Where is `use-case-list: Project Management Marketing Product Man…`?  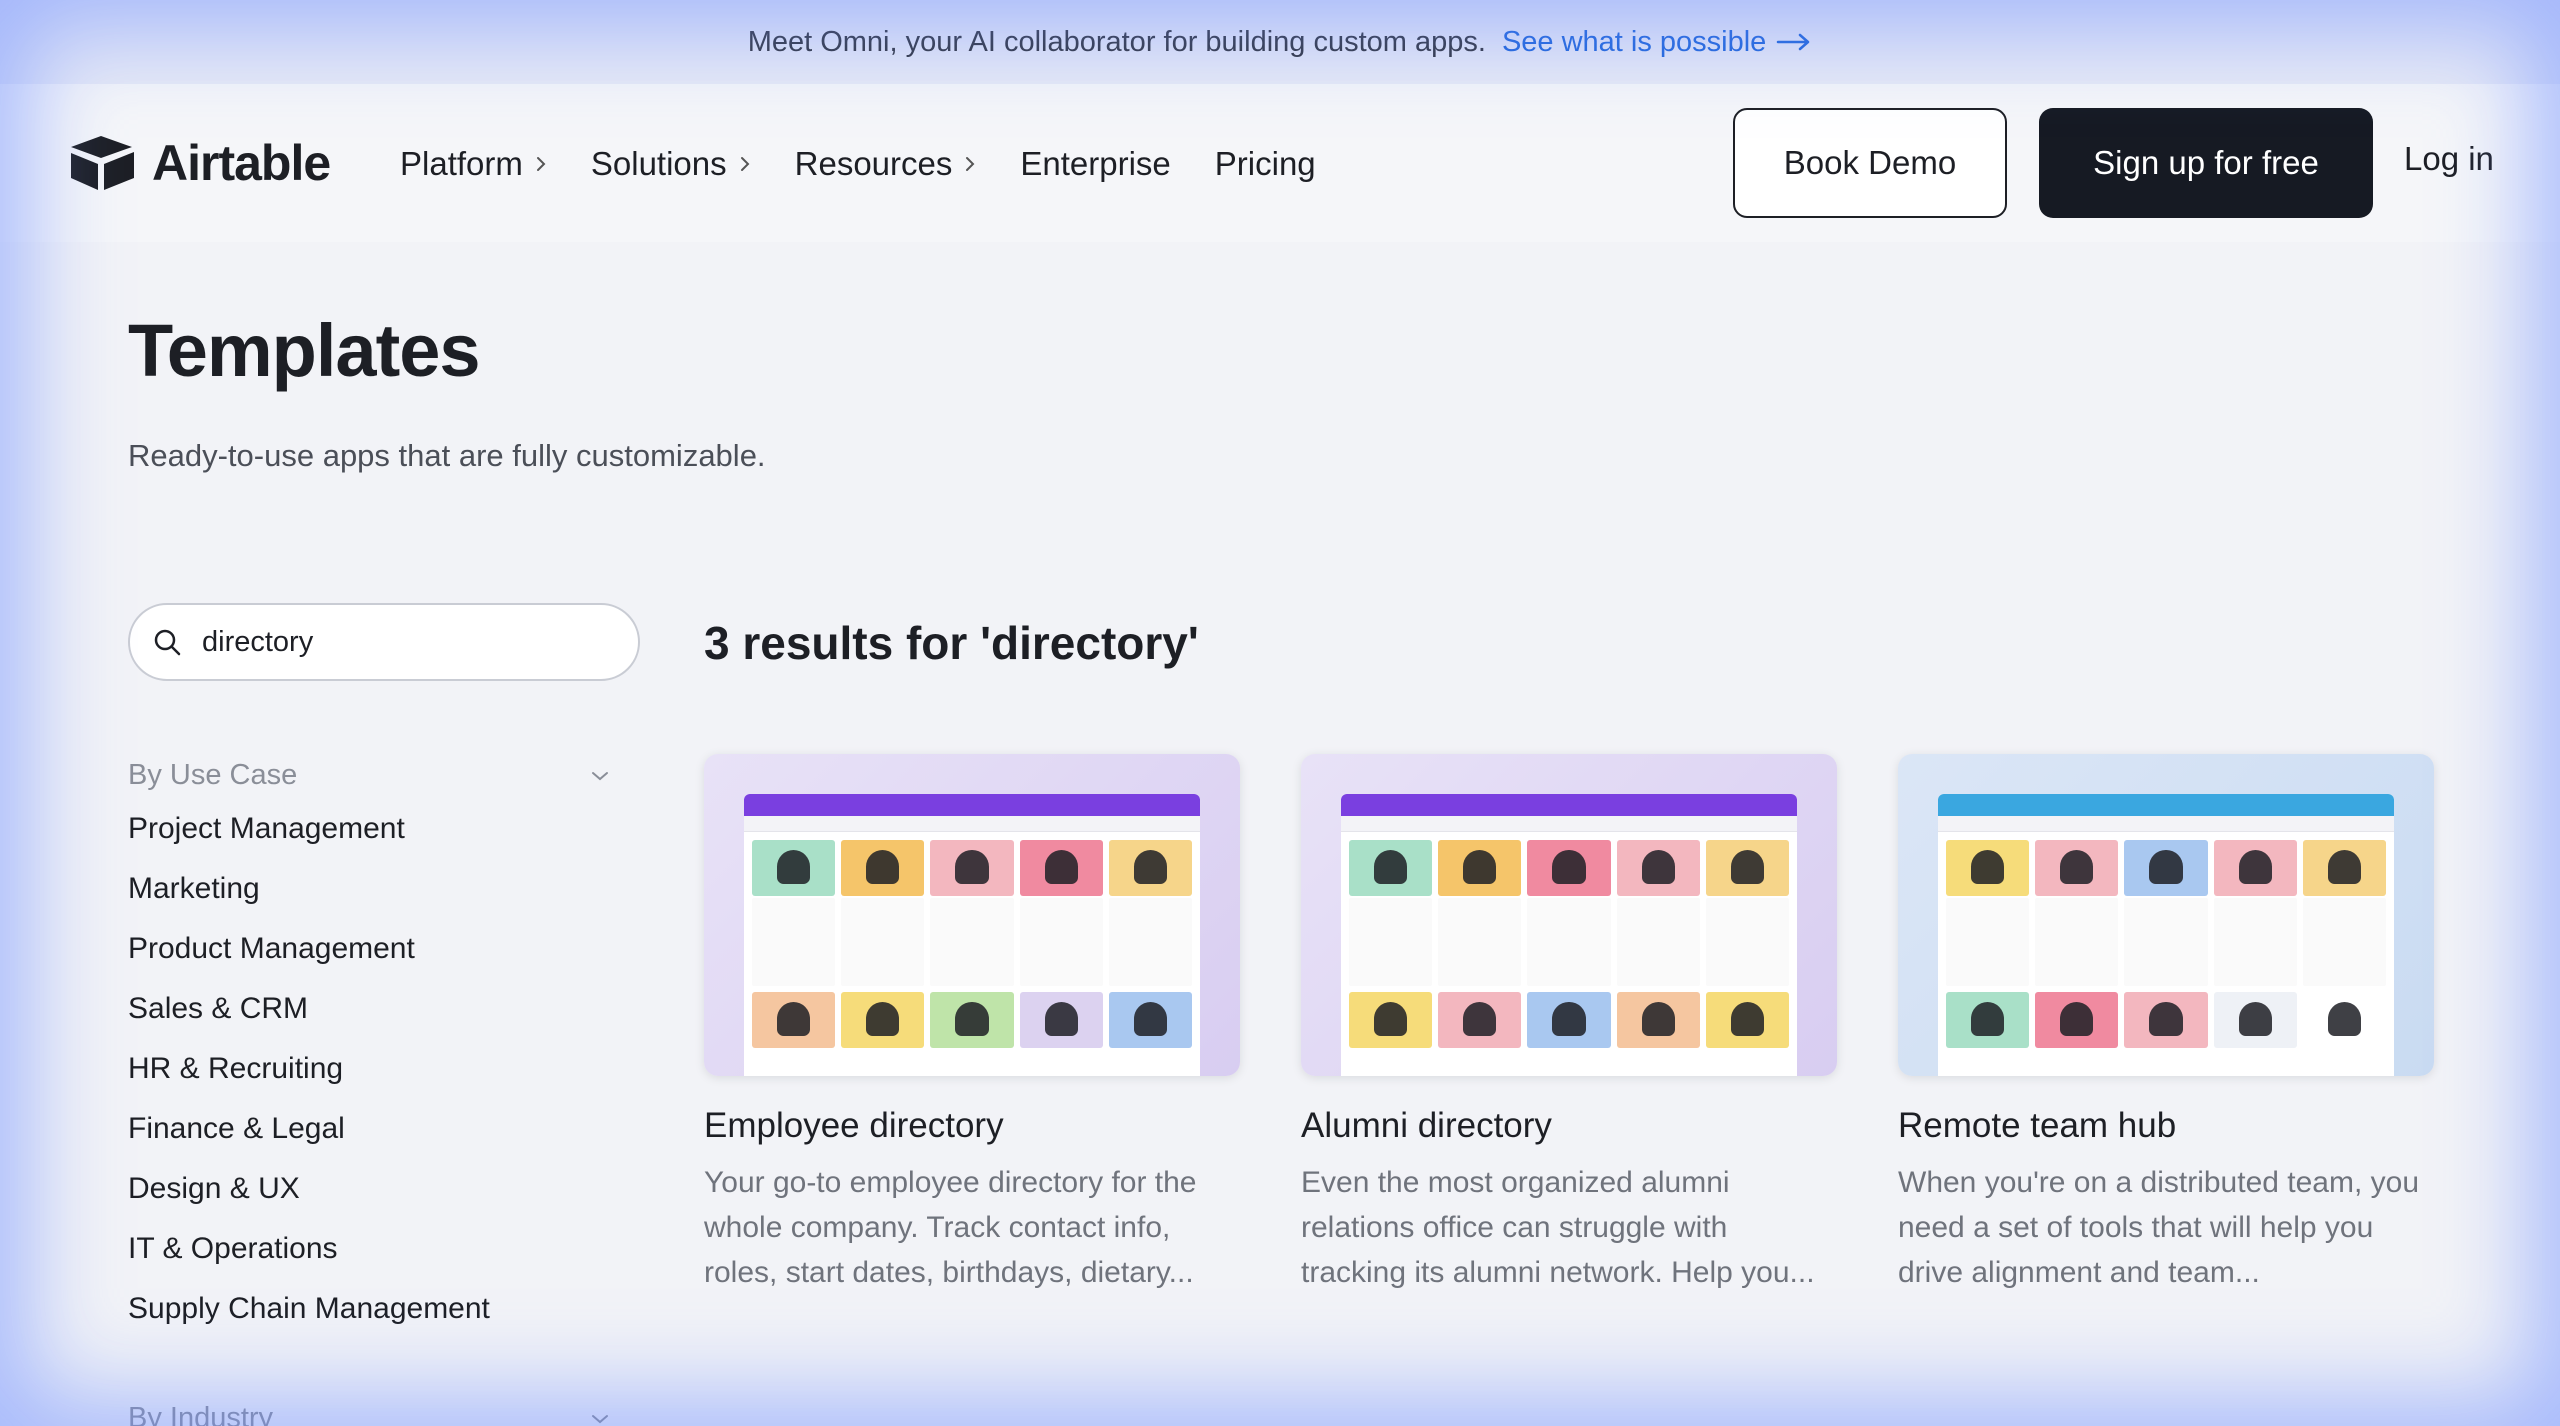
use-case-list: Project Management Marketing Product Man… is located at coordinates (309, 1080).